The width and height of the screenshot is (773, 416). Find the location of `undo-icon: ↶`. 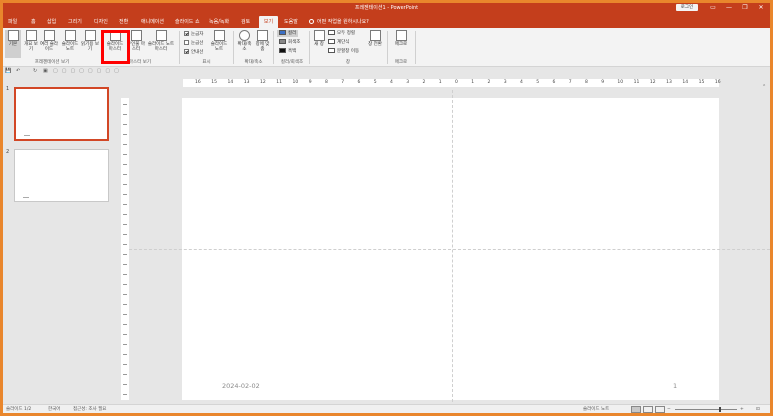

undo-icon: ↶ is located at coordinates (18, 71).